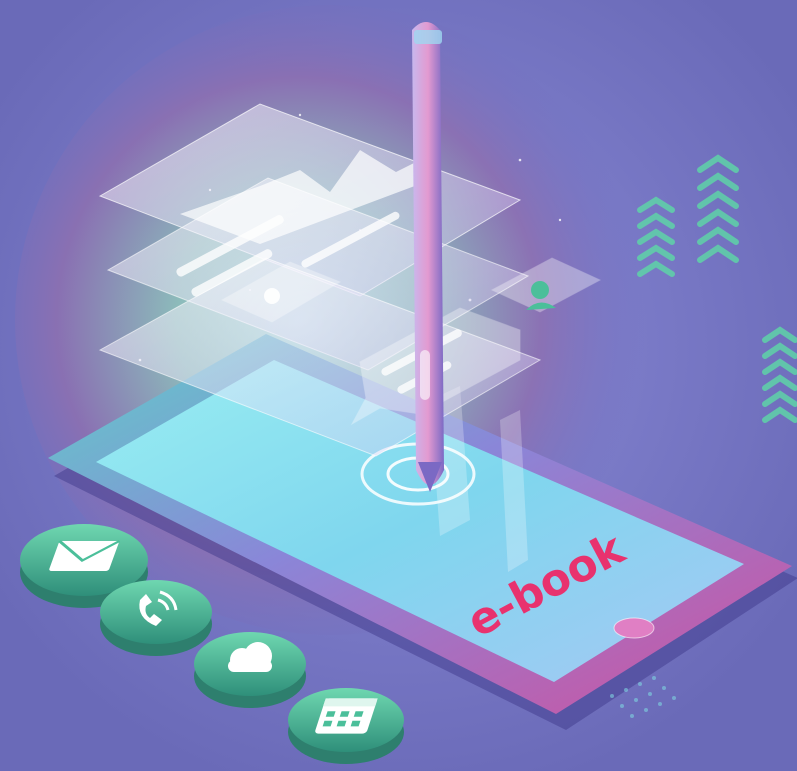 The image size is (797, 771). I want to click on stylus-pen, so click(428, 257).